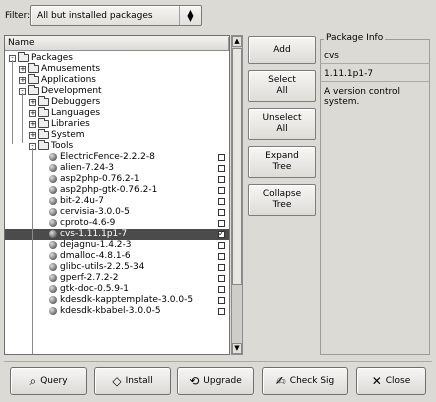 This screenshot has height=402, width=436. Describe the element at coordinates (71, 69) in the screenshot. I see `tree-row-label: Amusements` at that location.